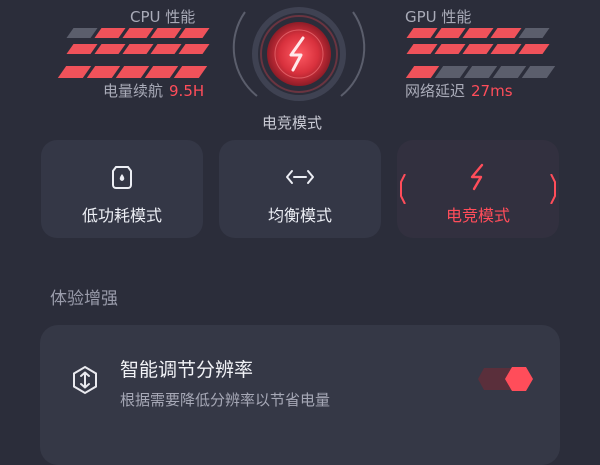  Describe the element at coordinates (299, 215) in the screenshot. I see `mode-label: 均衡模式` at that location.